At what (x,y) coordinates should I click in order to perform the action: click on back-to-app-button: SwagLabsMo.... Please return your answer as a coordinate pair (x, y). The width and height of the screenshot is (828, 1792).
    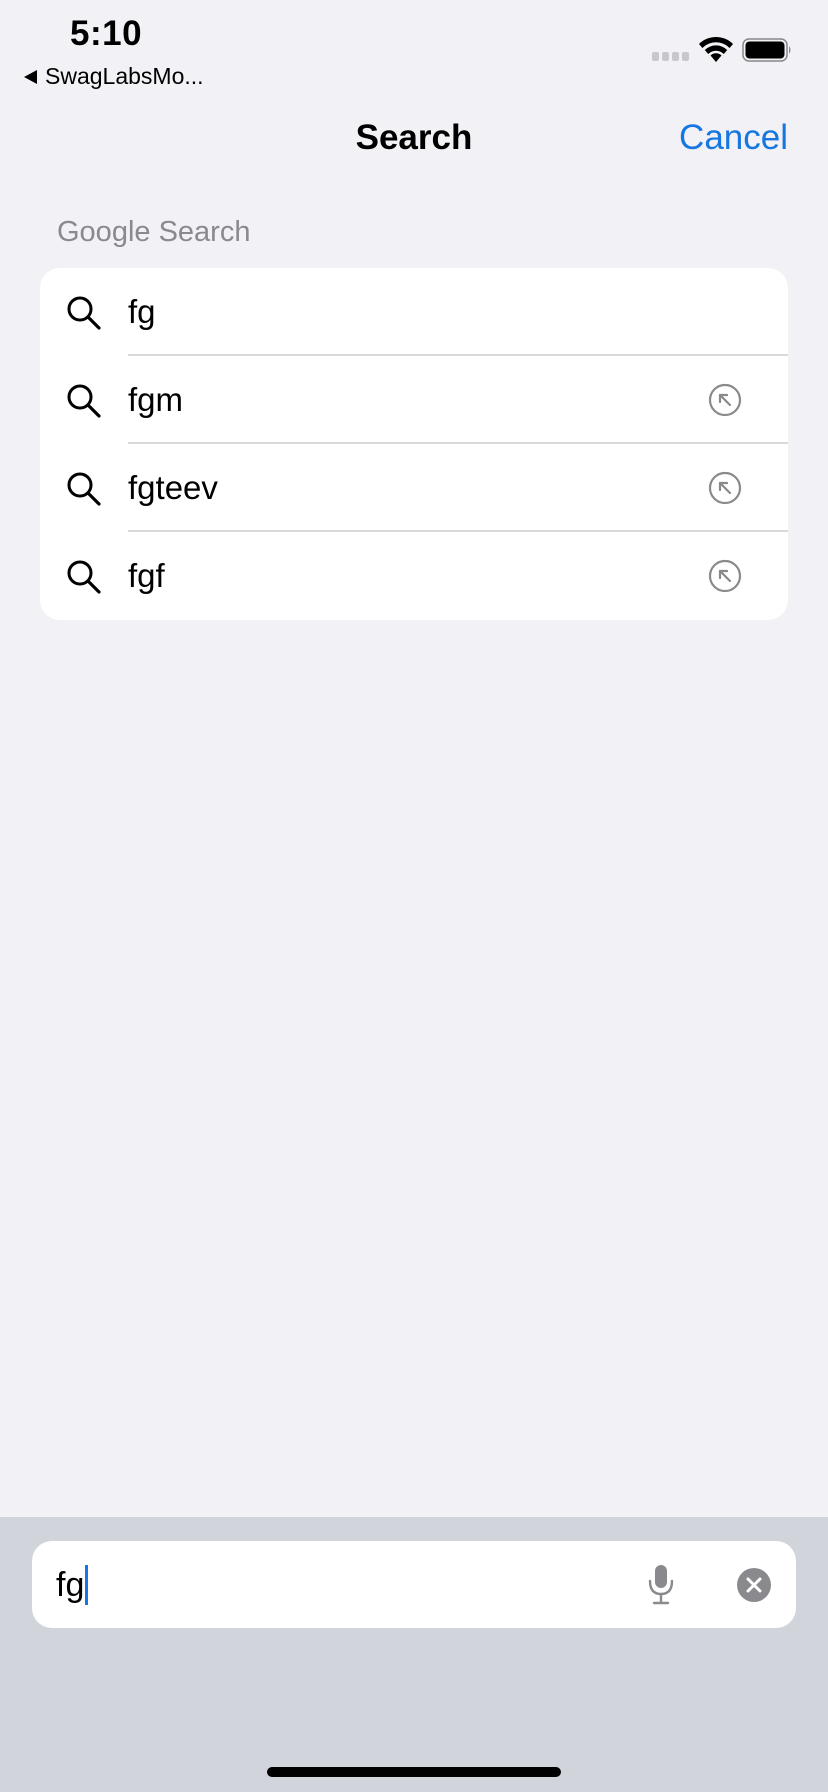
    Looking at the image, I should click on (114, 76).